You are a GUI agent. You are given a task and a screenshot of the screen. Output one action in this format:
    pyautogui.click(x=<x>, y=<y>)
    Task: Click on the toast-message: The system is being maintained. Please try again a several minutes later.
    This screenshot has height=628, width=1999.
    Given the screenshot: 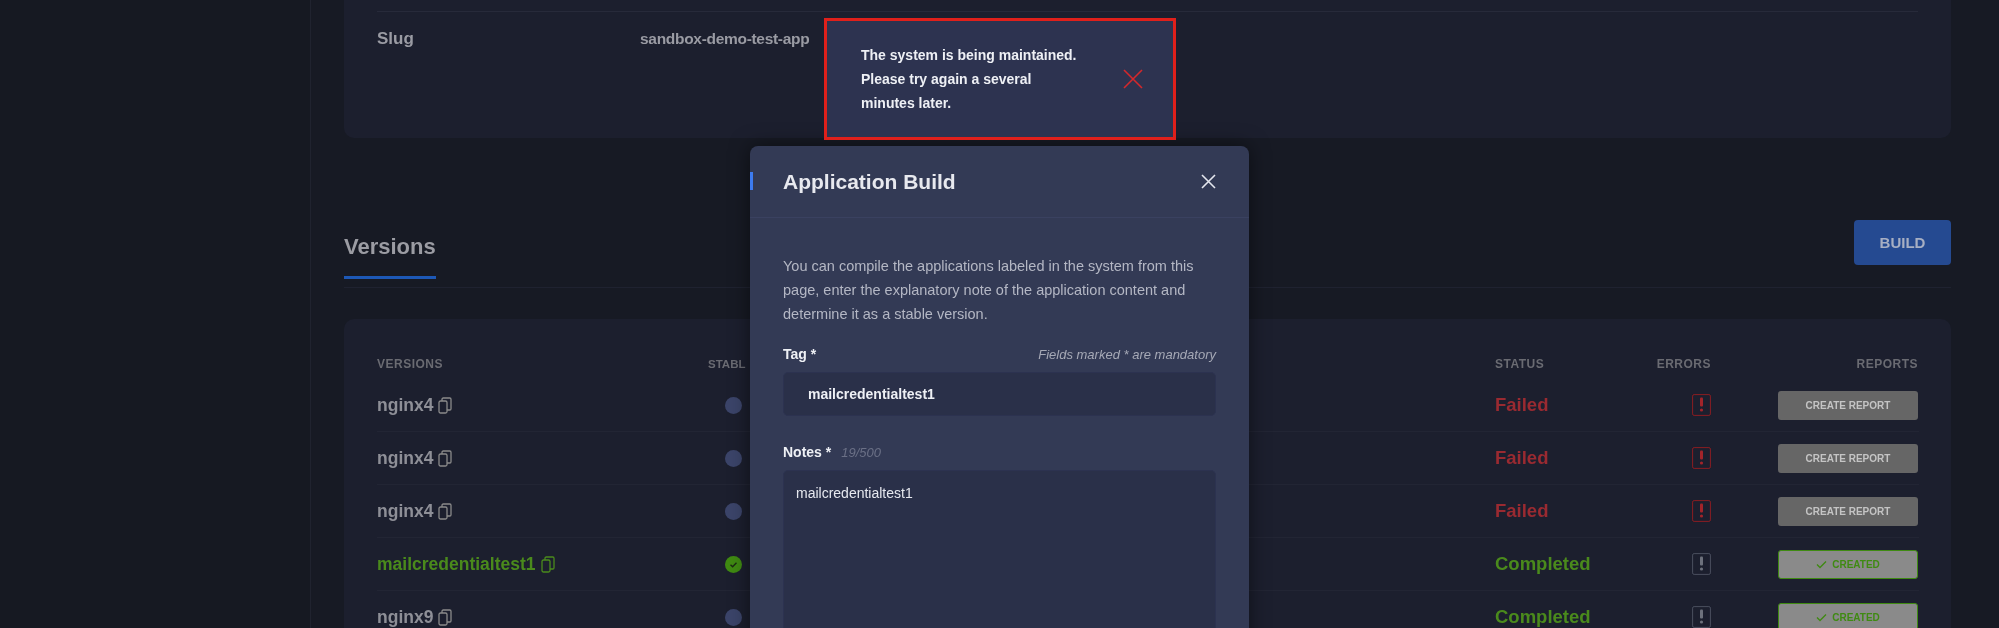 What is the action you would take?
    pyautogui.click(x=969, y=79)
    